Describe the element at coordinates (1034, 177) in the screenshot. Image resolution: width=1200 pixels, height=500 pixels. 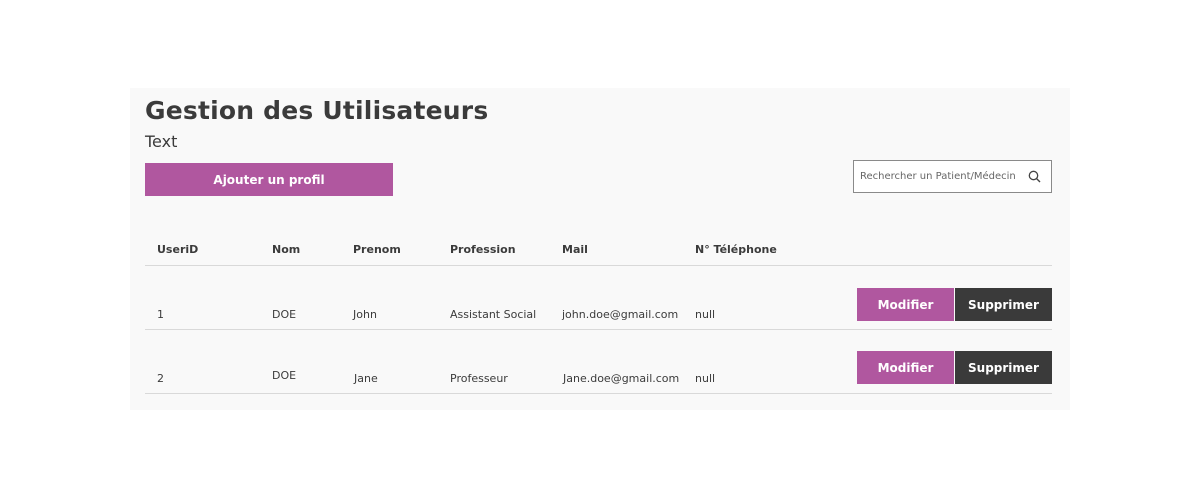
I see `search-icon` at that location.